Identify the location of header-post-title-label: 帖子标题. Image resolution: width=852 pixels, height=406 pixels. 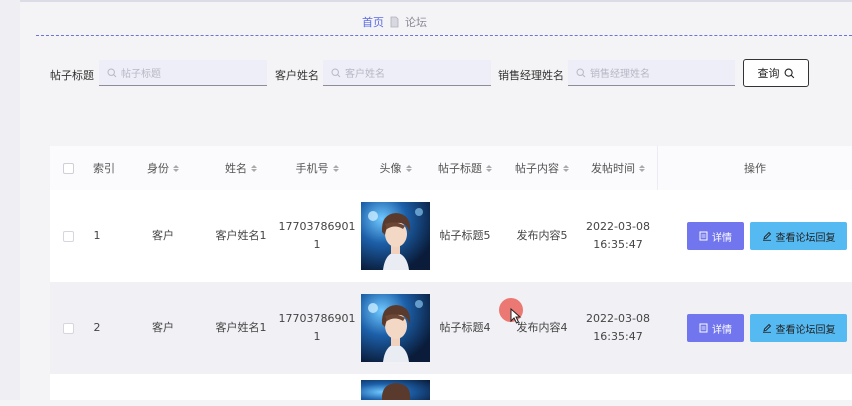
(460, 168).